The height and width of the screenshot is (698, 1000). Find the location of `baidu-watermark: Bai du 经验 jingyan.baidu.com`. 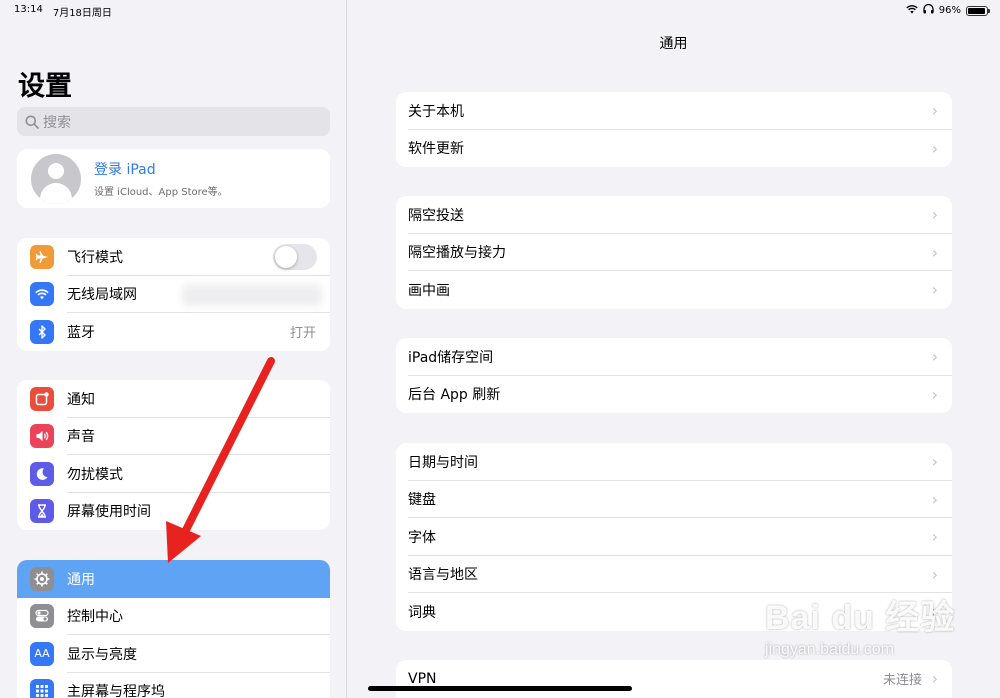

baidu-watermark: Bai du 经验 jingyan.baidu.com is located at coordinates (860, 624).